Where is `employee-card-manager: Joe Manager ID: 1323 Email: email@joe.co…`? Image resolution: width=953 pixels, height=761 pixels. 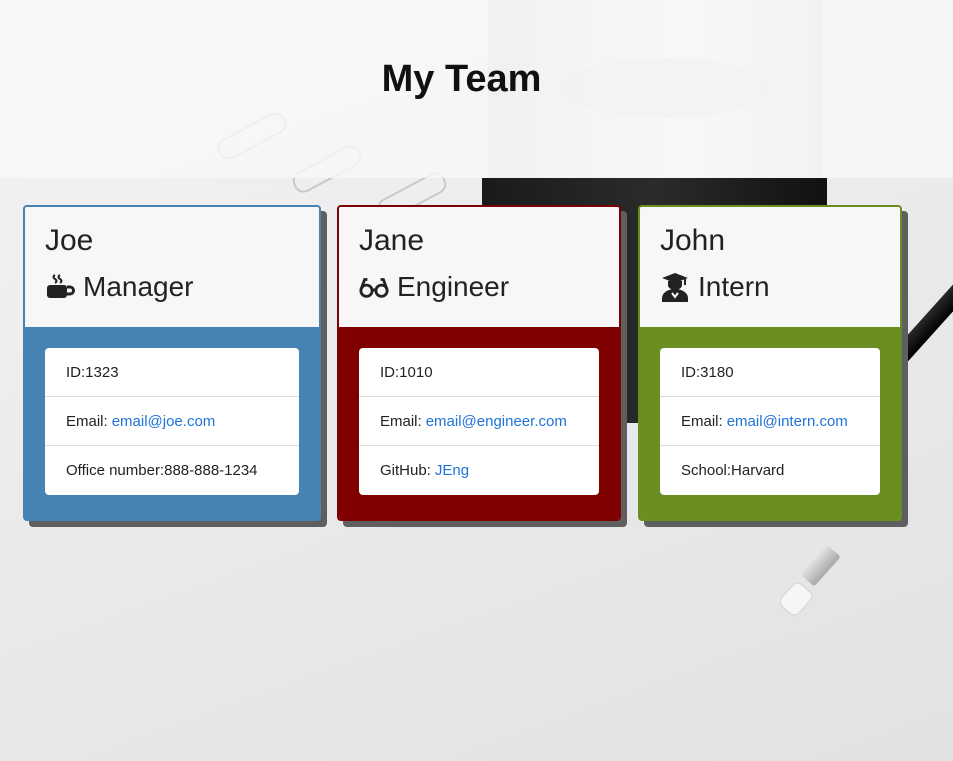
employee-card-manager: Joe Manager ID: 1323 Email: email@joe.co… is located at coordinates (172, 363).